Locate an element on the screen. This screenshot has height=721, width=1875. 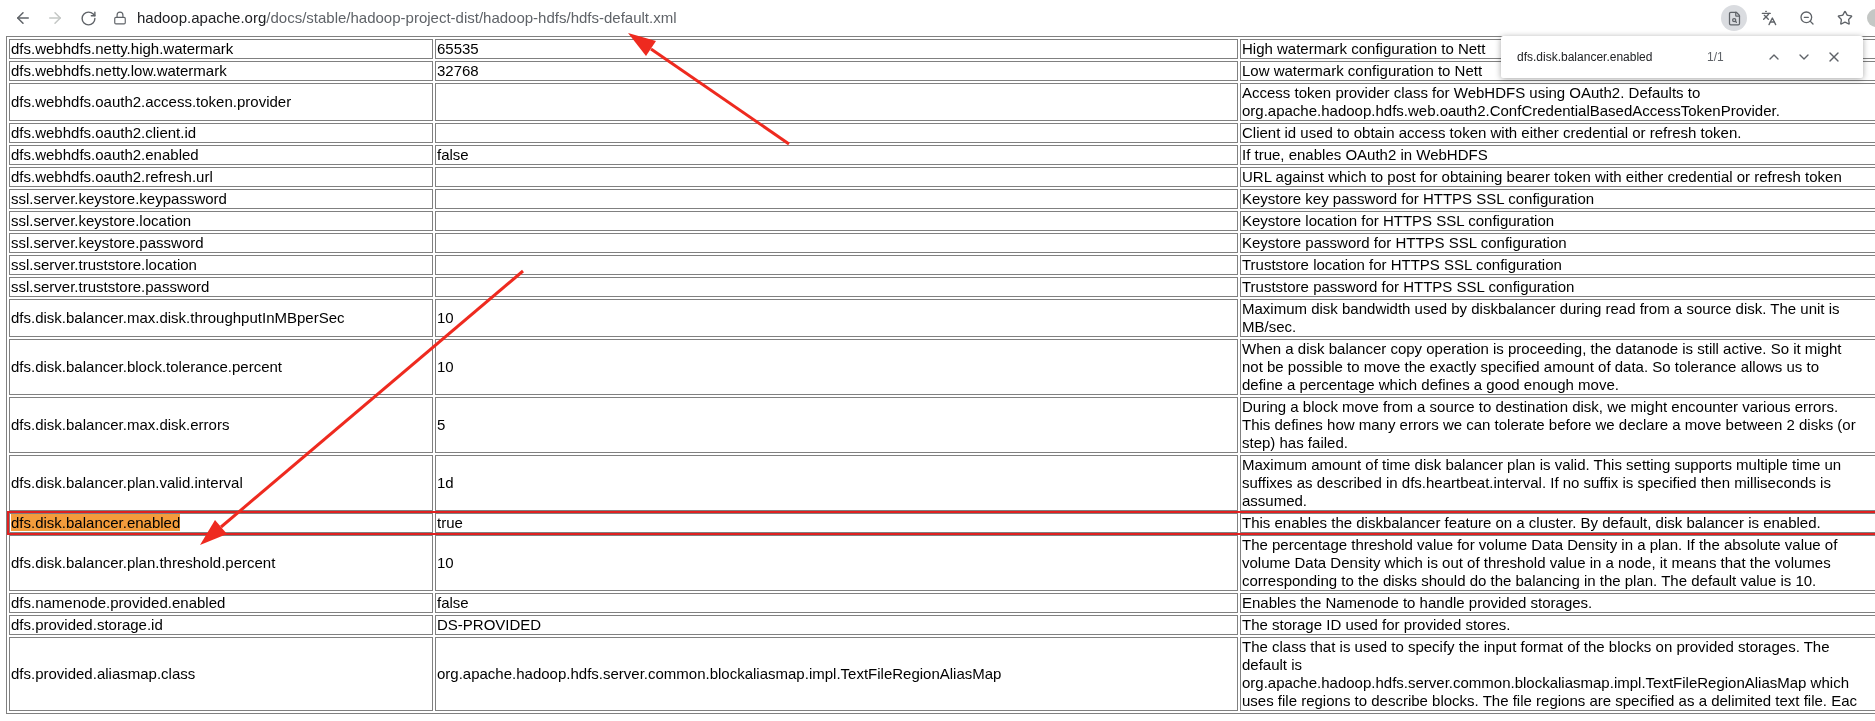
property-name: dfs.webhdfs.oauth2.client.id is located at coordinates (104, 132).